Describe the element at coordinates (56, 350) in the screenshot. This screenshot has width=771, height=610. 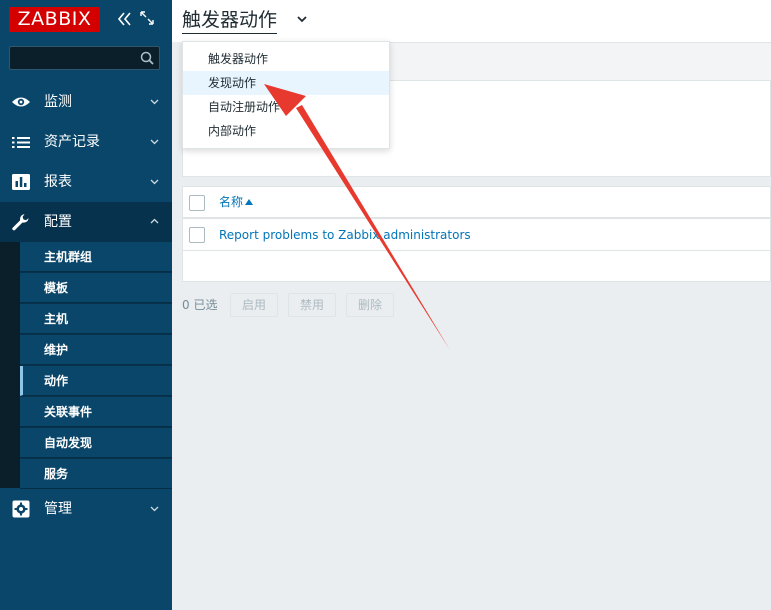
I see `submenu-label: 维护` at that location.